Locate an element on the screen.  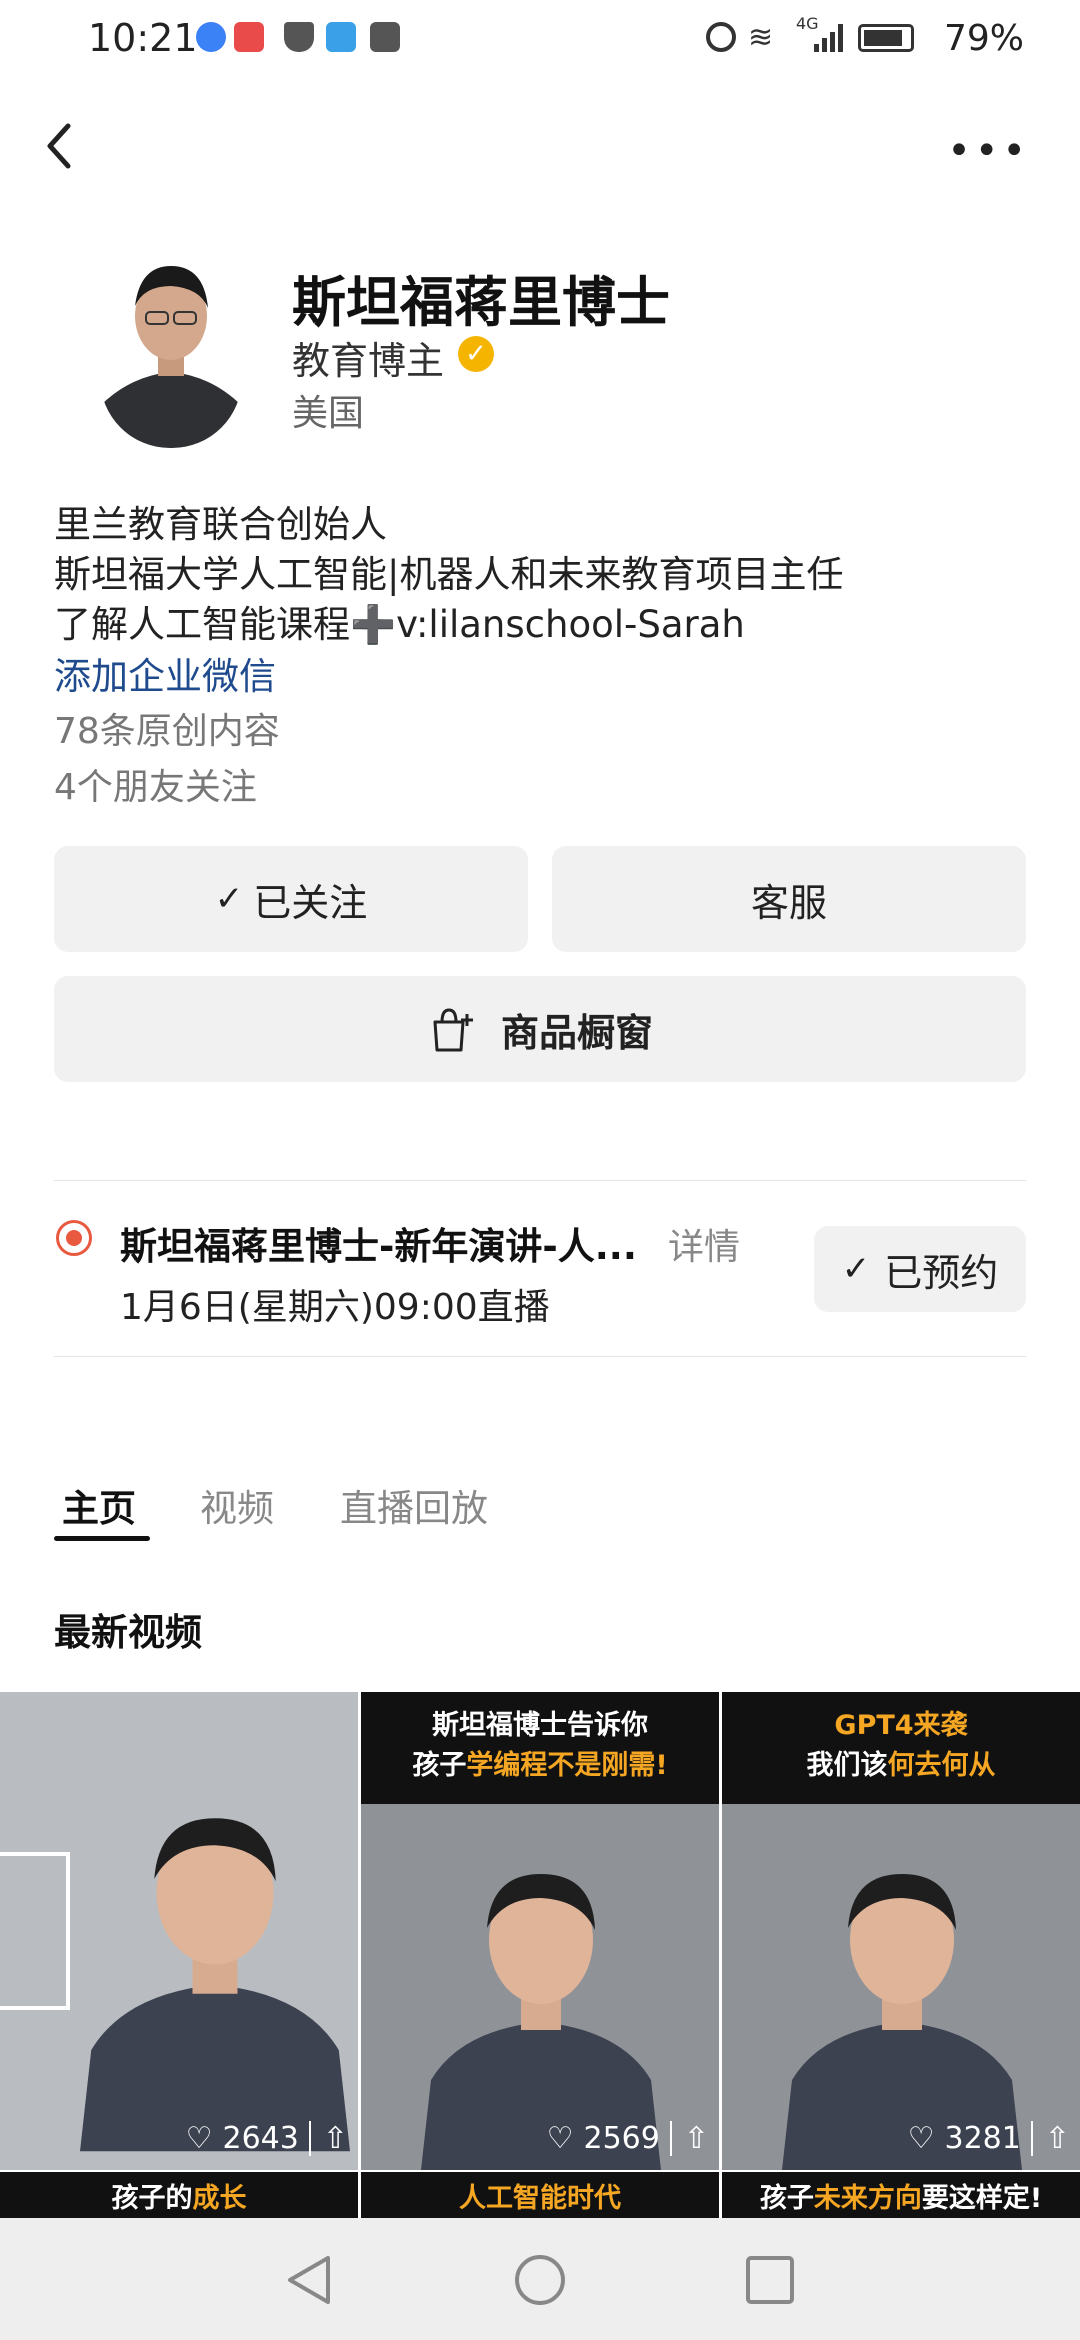
reserved-button: ✓ 已预约 is located at coordinates (920, 1269).